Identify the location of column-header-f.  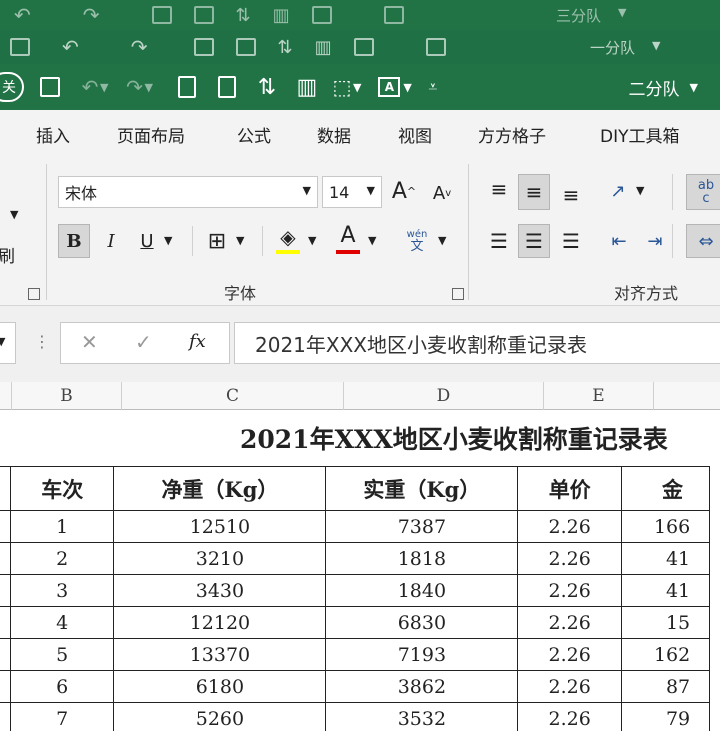
(687, 396).